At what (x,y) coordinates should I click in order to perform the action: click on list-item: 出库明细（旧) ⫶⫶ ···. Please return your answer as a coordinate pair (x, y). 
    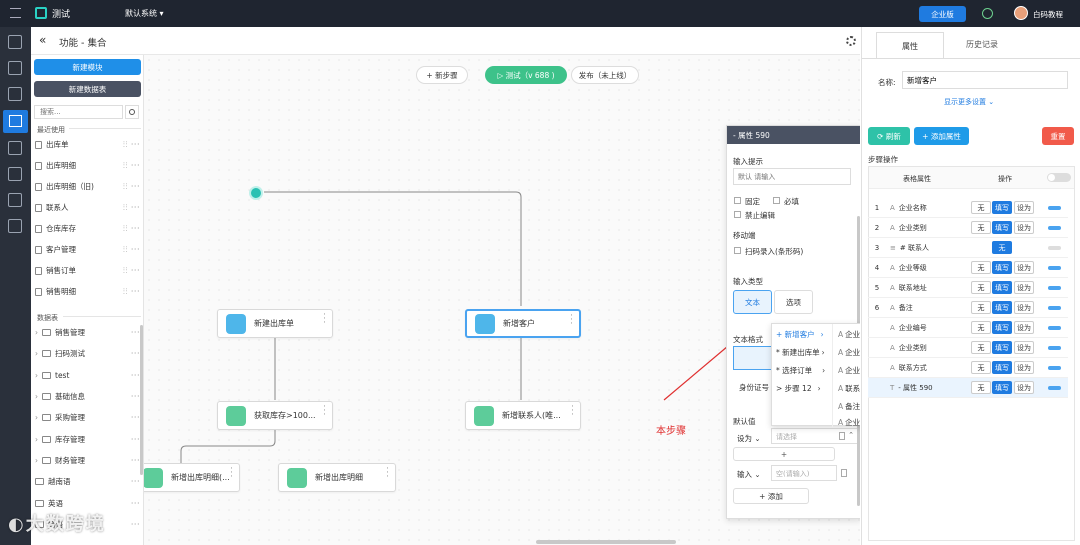
    Looking at the image, I should click on (87, 186).